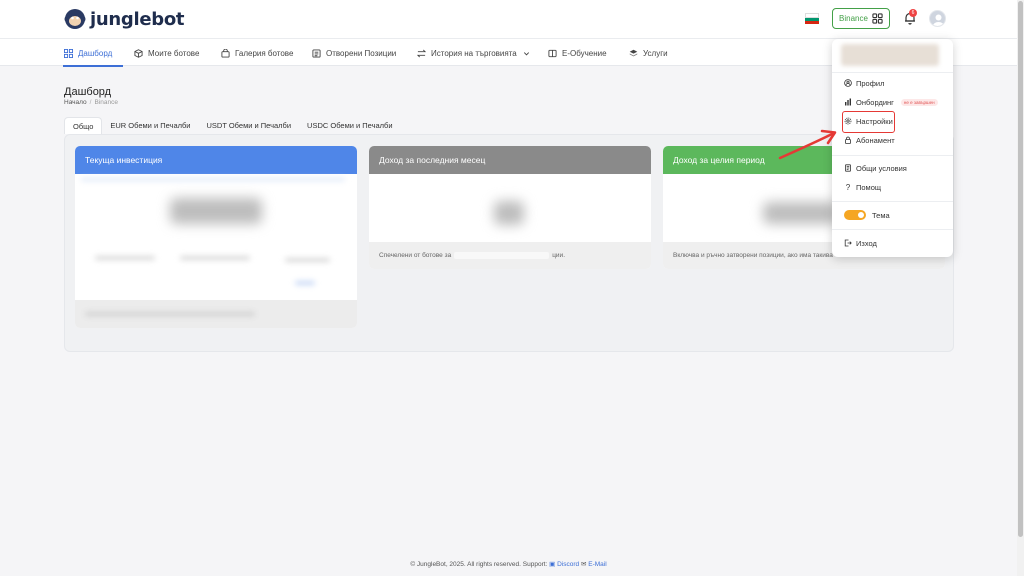 The image size is (1024, 576). What do you see at coordinates (216, 237) in the screenshot?
I see `card-current-investment: Текуща инвестиция` at bounding box center [216, 237].